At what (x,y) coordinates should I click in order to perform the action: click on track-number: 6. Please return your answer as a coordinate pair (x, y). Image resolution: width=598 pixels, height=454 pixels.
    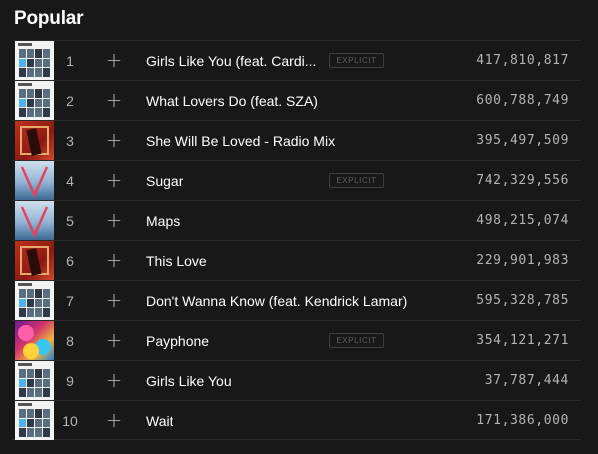
    Looking at the image, I should click on (70, 261).